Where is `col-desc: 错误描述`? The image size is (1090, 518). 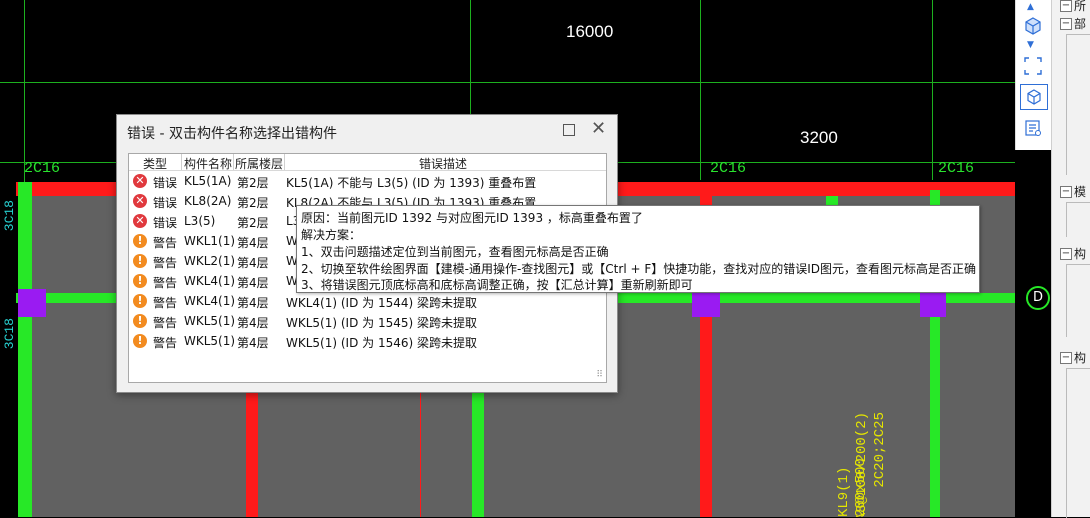 col-desc: 错误描述 is located at coordinates (443, 163).